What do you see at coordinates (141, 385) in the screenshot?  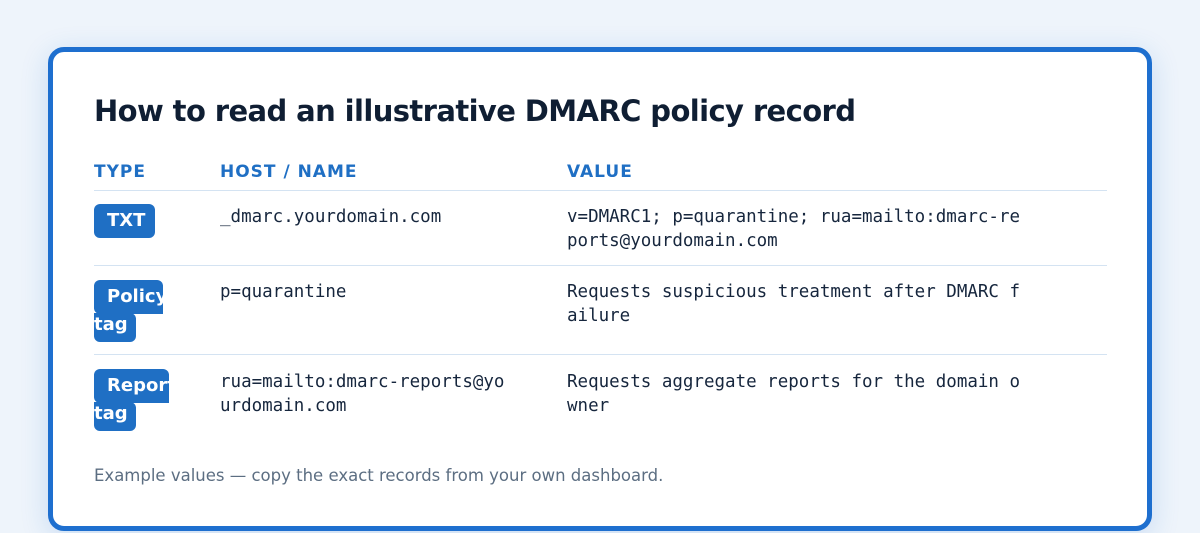 I see `report-tag-label: Report` at bounding box center [141, 385].